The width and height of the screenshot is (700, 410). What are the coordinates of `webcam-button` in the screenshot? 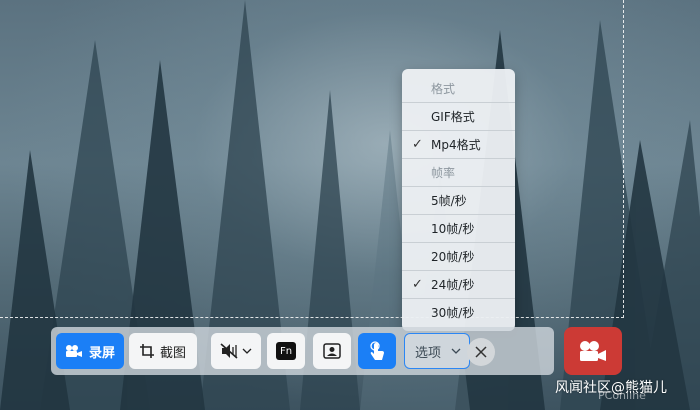 It's located at (332, 351).